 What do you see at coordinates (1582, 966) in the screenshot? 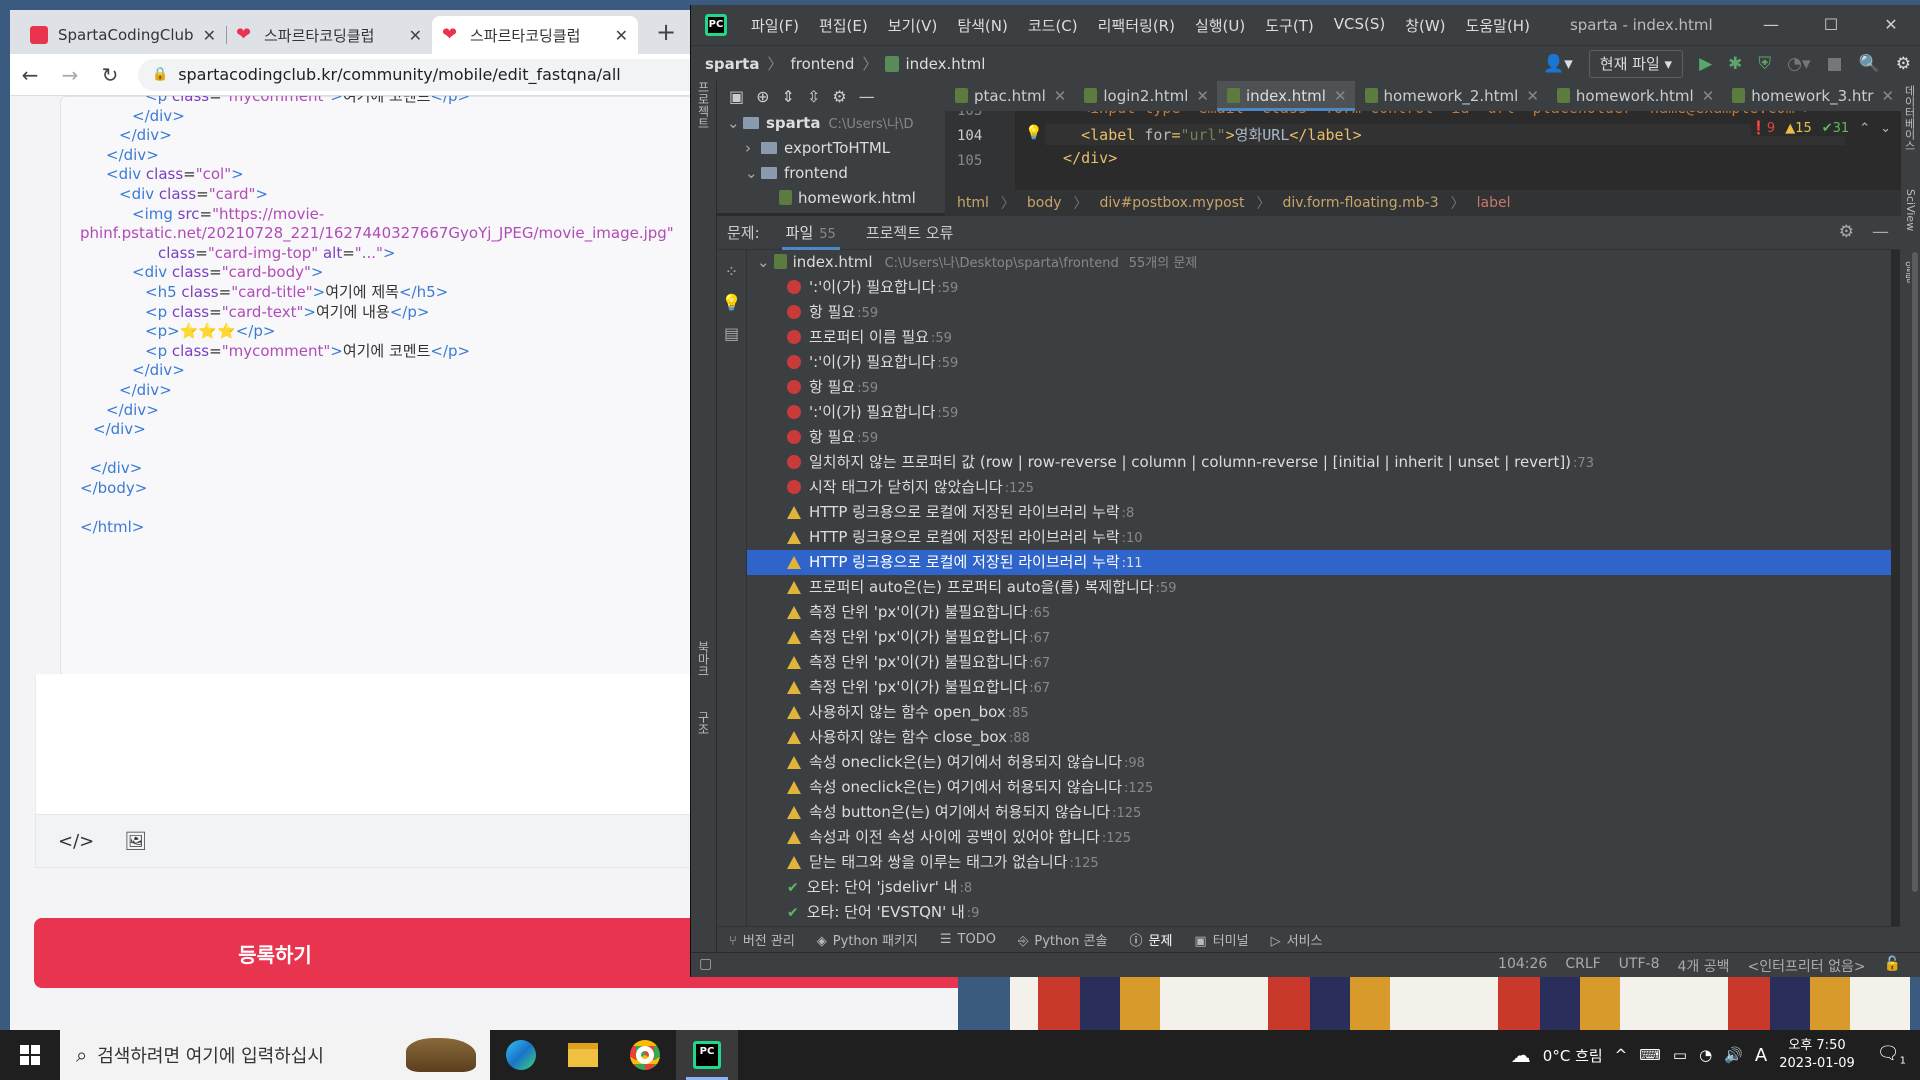
I see `status-item: CRLF` at bounding box center [1582, 966].